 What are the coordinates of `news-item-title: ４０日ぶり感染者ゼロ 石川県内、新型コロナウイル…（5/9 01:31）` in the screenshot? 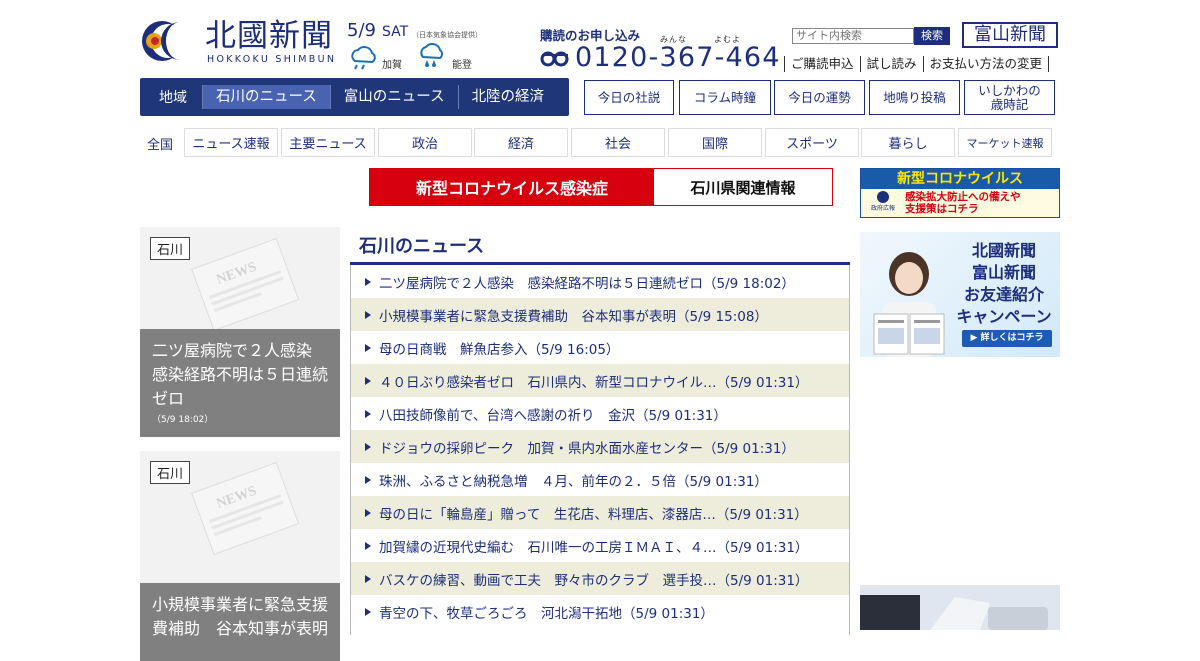 It's located at (593, 381).